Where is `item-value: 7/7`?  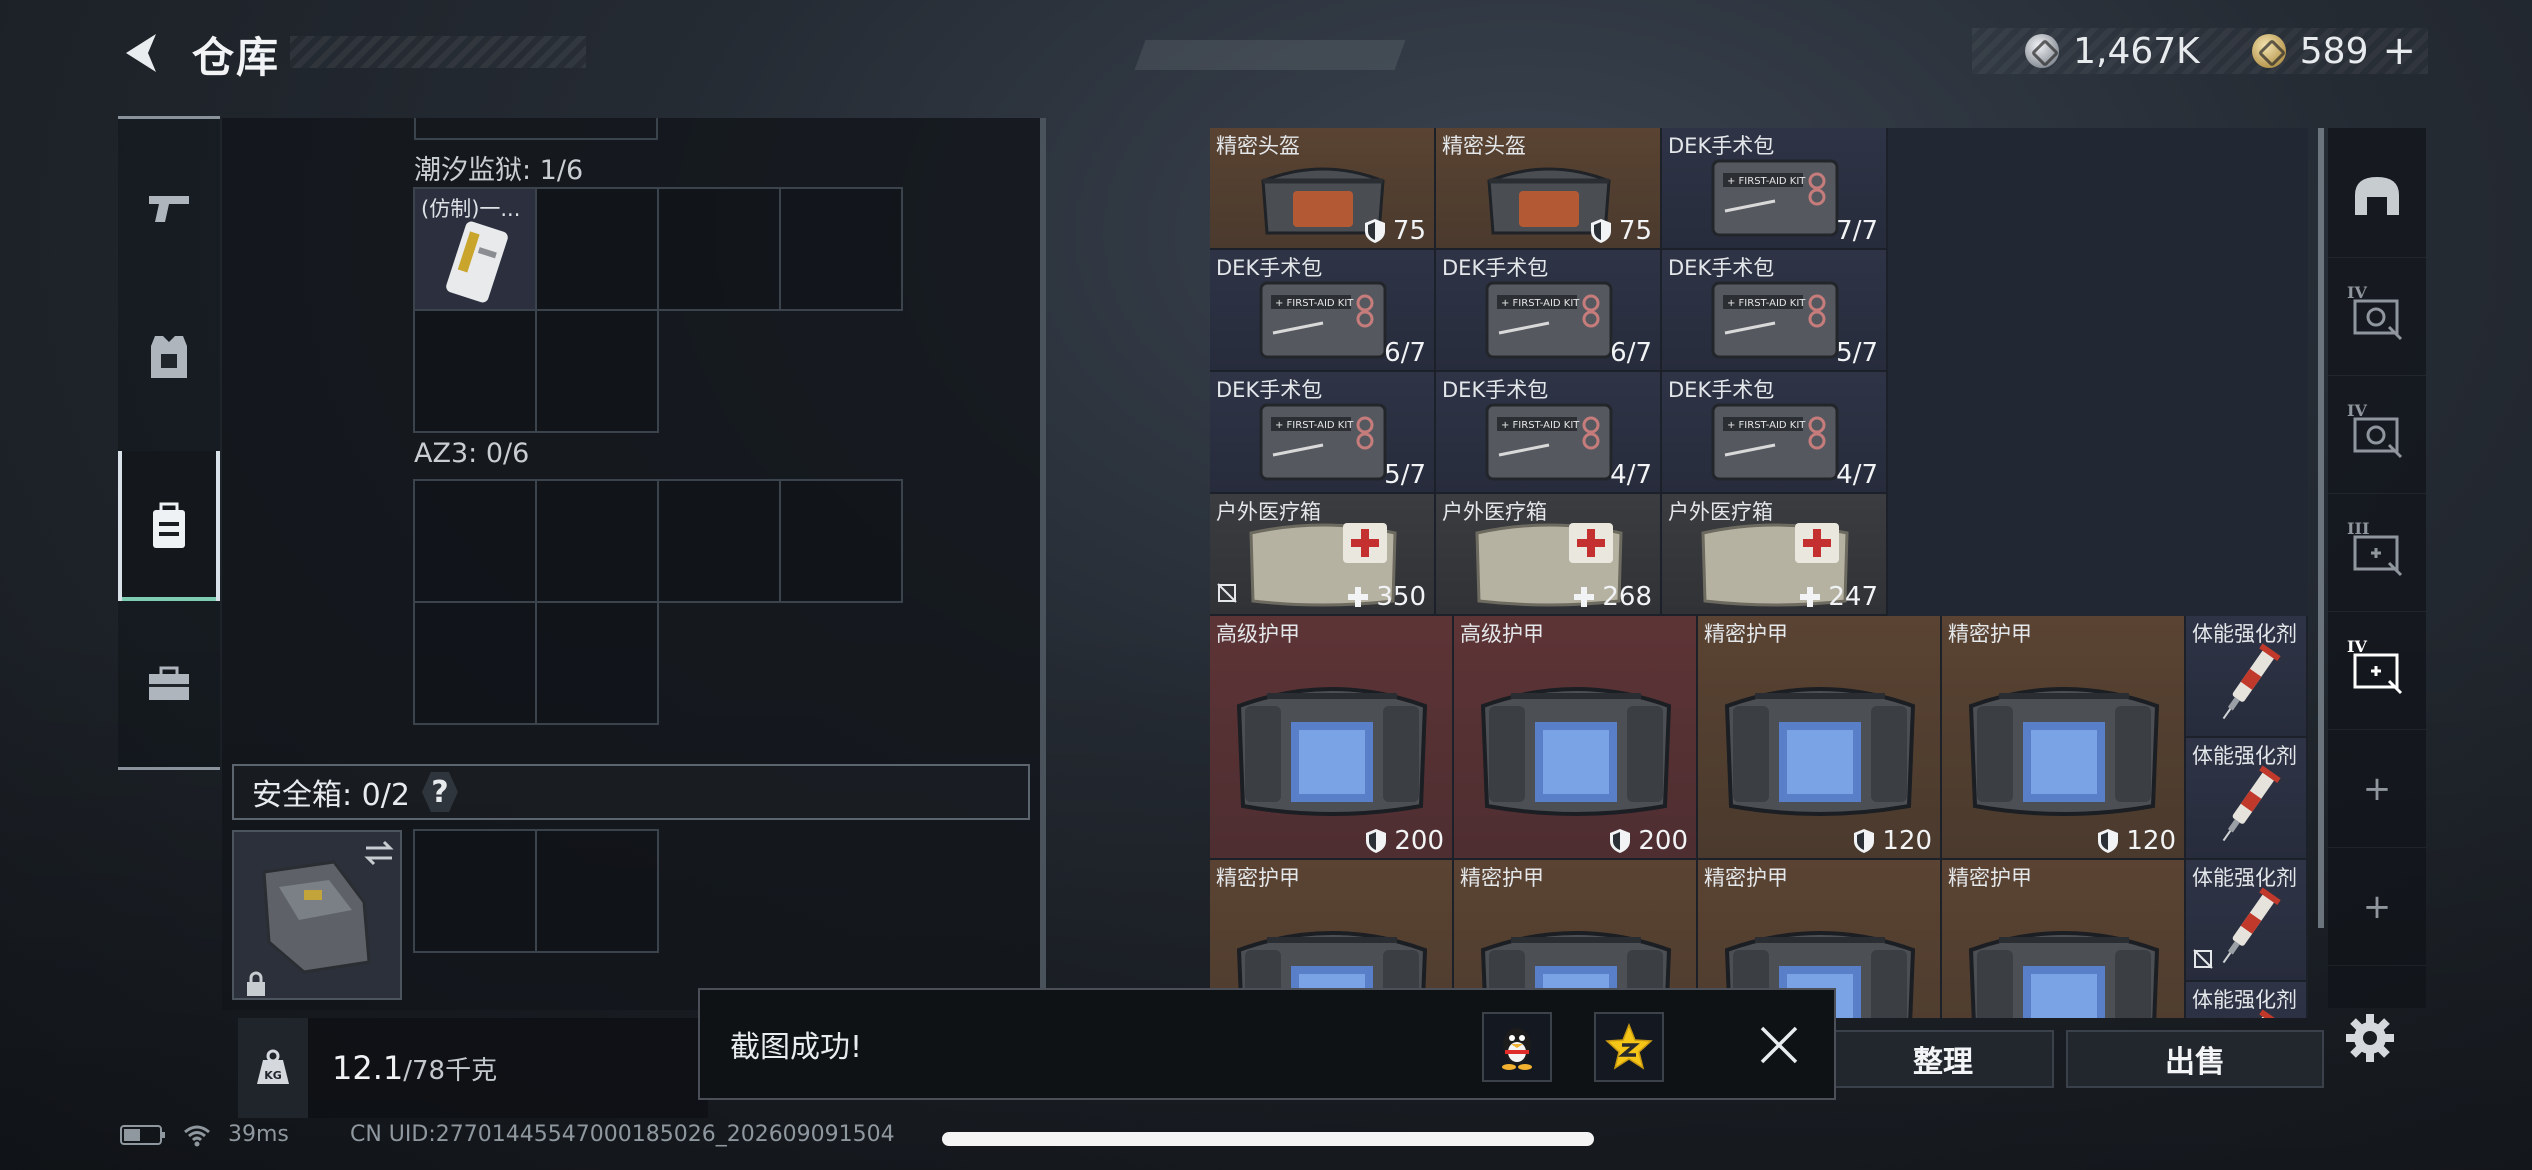
item-value: 7/7 is located at coordinates (1857, 231).